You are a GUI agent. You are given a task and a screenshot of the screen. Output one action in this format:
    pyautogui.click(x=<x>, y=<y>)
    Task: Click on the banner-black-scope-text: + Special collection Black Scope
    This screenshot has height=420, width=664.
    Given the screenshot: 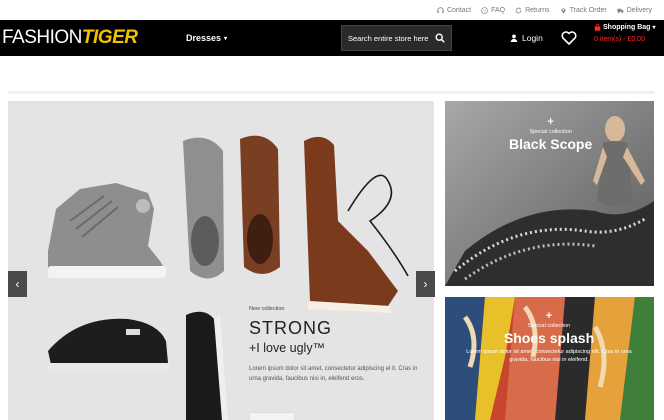 What is the action you would take?
    pyautogui.click(x=551, y=134)
    